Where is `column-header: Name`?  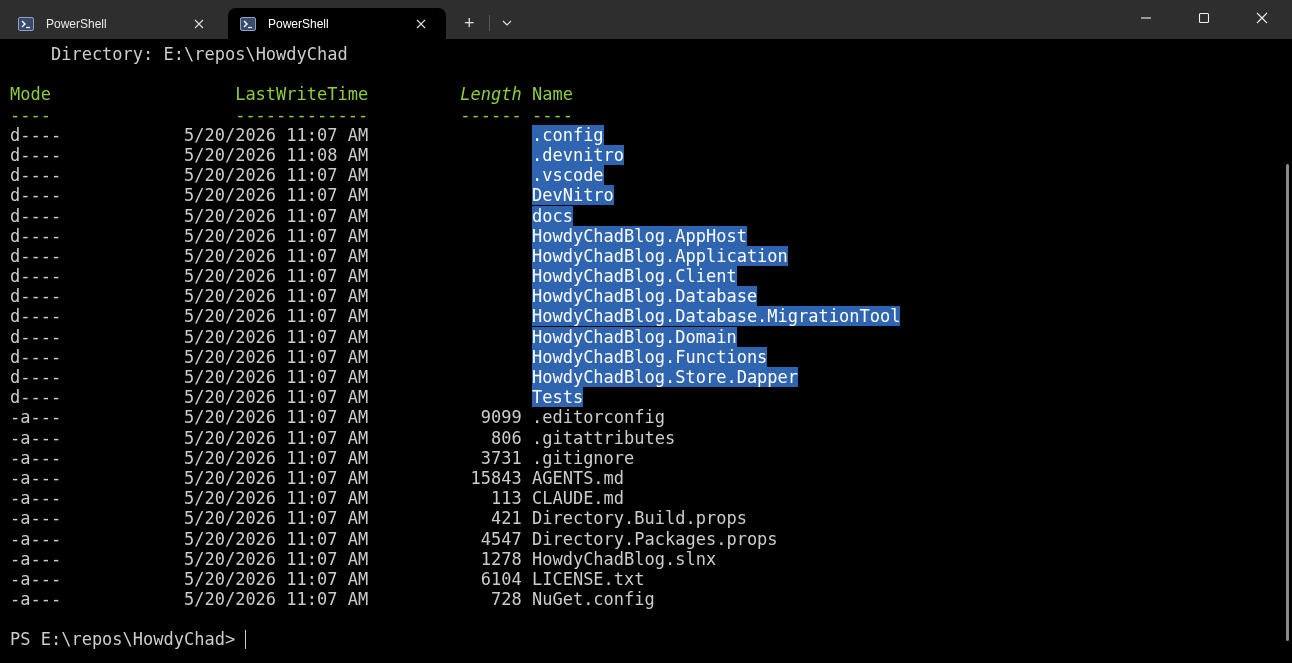 column-header: Name is located at coordinates (552, 94).